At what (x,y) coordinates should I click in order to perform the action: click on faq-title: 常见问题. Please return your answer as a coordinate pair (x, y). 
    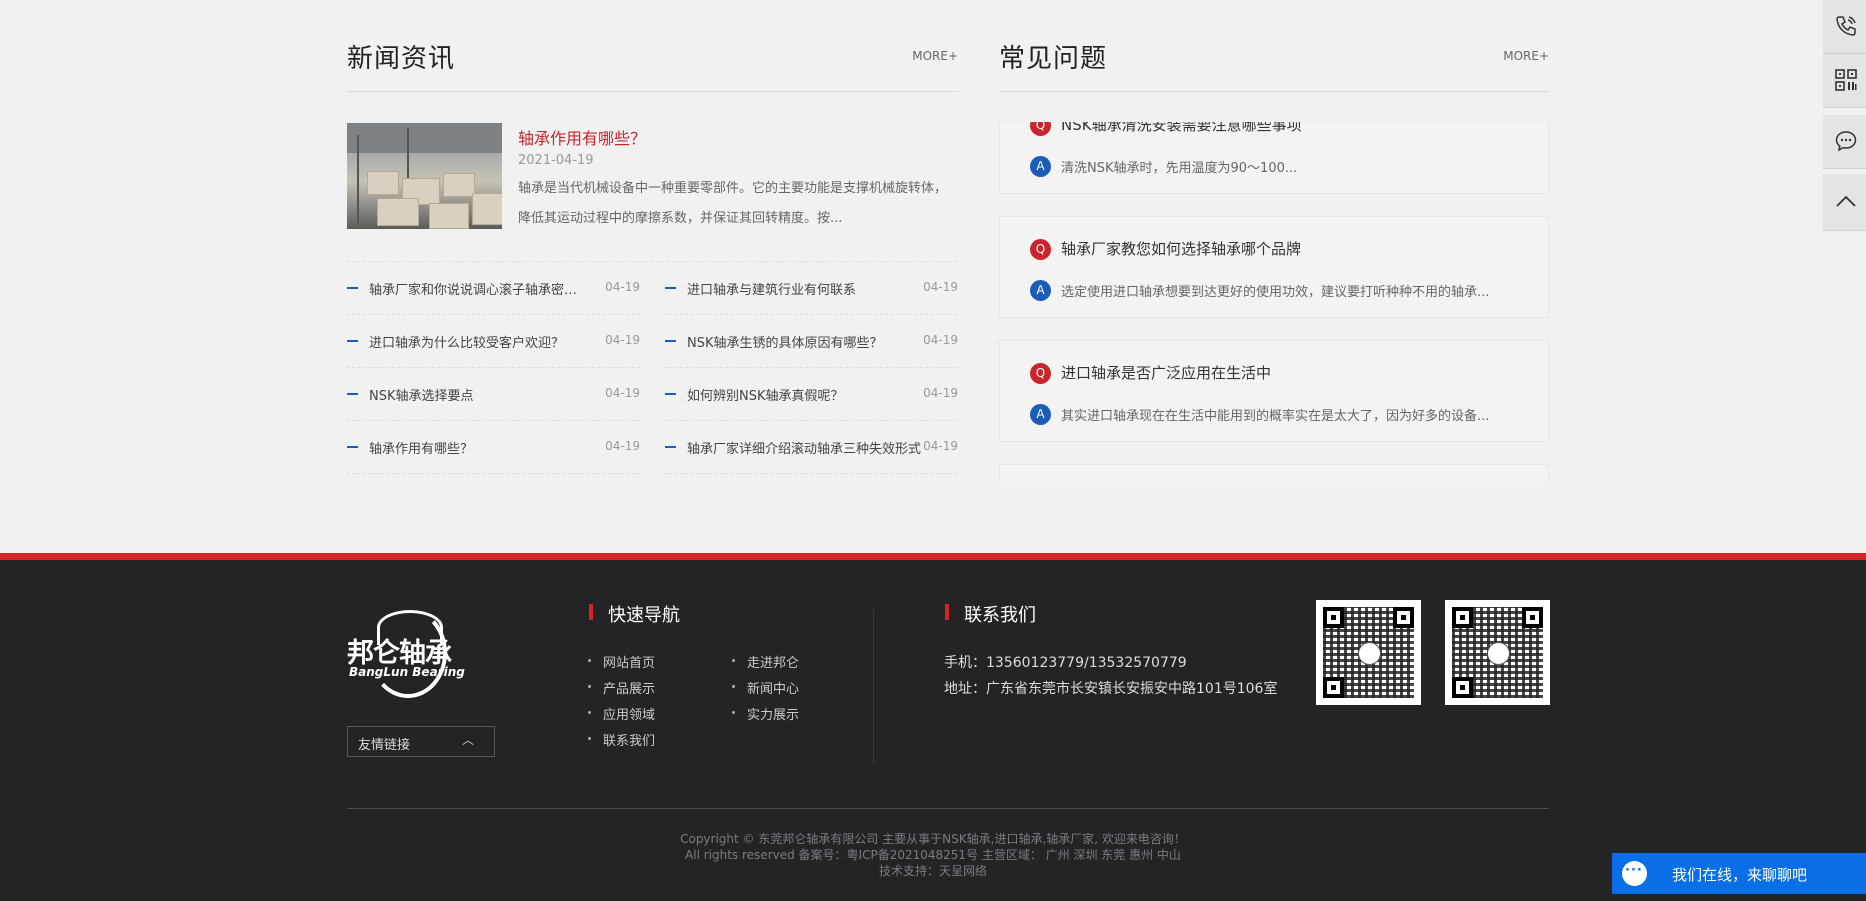
    Looking at the image, I should click on (1053, 59).